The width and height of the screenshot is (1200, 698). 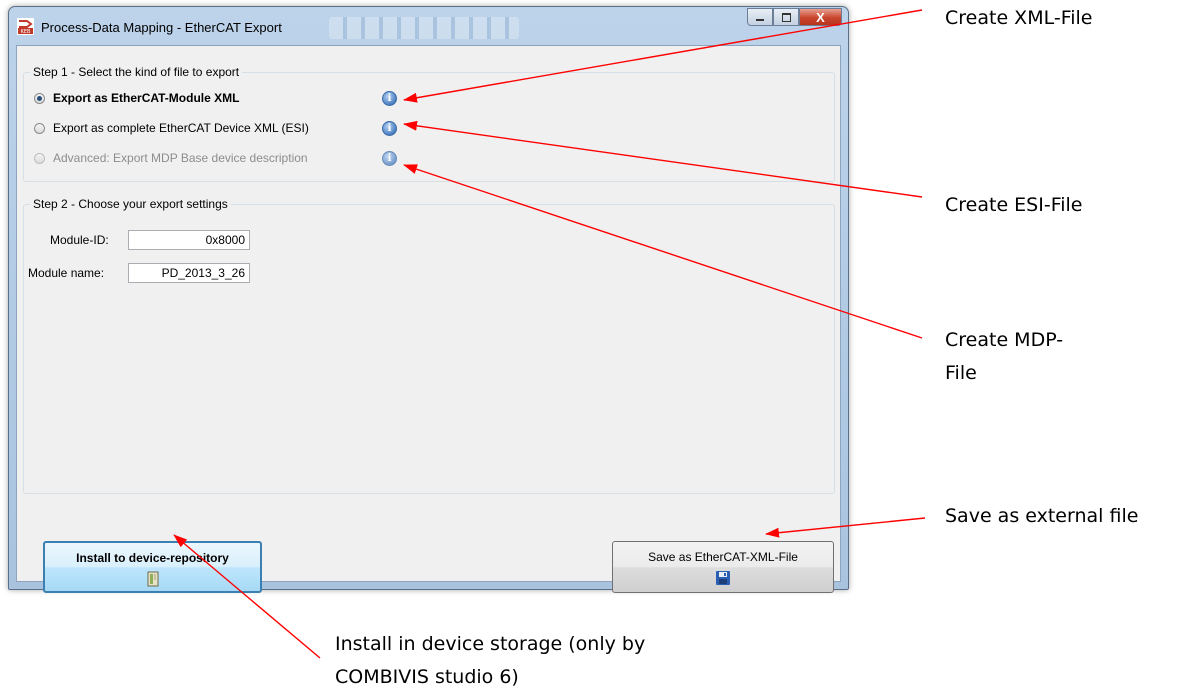 I want to click on arrow-xml-file, so click(x=663, y=56).